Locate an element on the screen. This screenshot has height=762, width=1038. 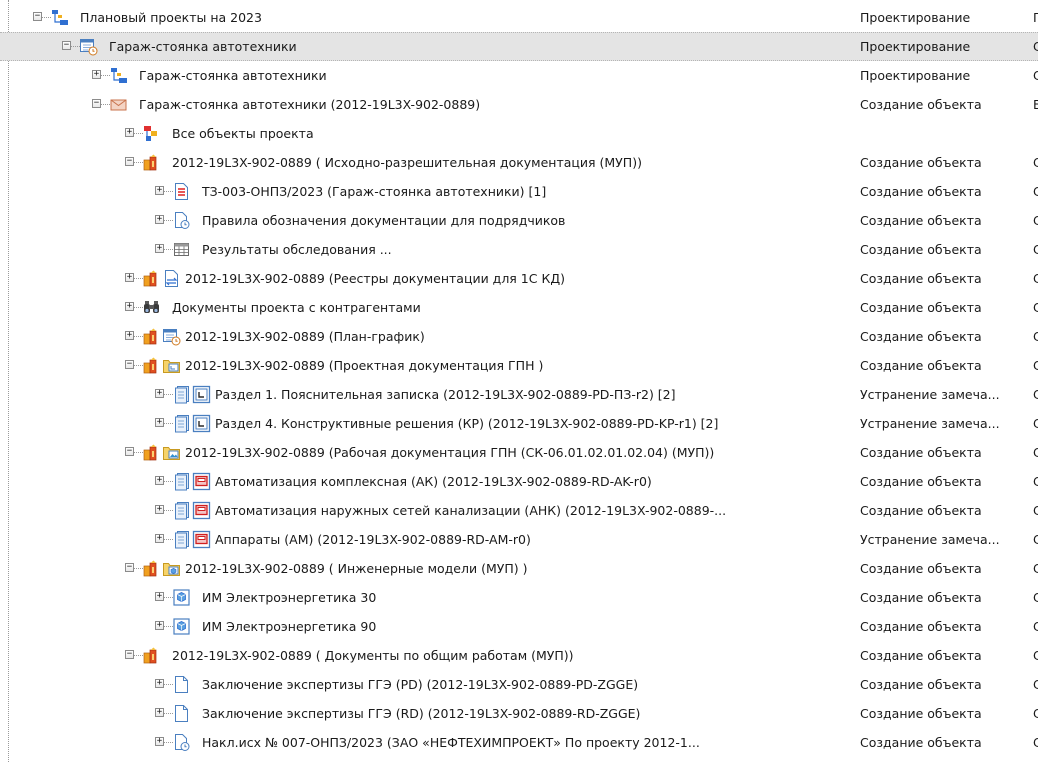
red-frame-icon is located at coordinates (201, 481).